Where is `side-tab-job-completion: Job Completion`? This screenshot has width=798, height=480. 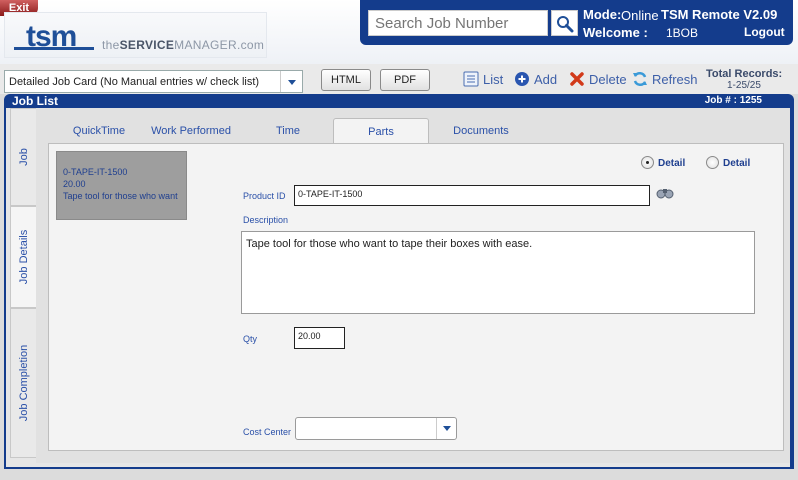 side-tab-job-completion: Job Completion is located at coordinates (23, 383).